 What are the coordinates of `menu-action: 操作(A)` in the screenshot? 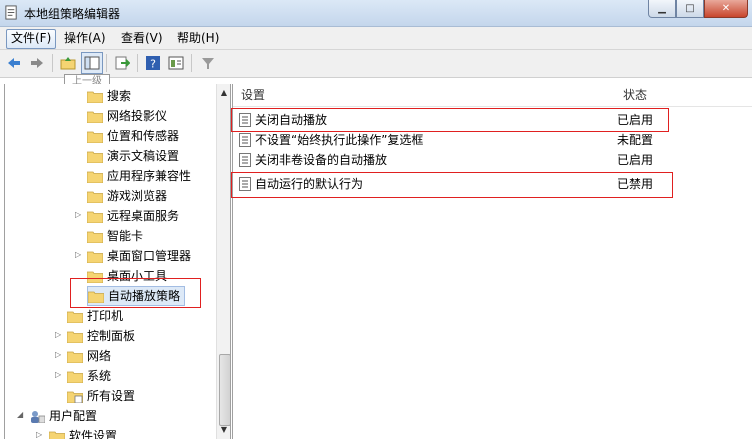 It's located at (85, 38).